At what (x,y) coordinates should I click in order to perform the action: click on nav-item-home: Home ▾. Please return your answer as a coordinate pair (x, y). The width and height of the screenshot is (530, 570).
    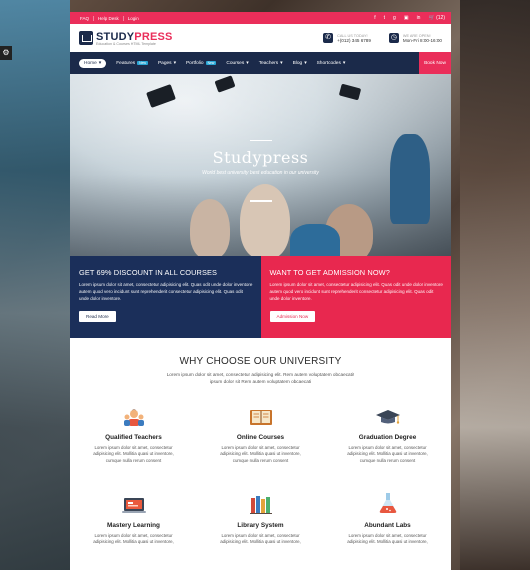
    Looking at the image, I should click on (93, 63).